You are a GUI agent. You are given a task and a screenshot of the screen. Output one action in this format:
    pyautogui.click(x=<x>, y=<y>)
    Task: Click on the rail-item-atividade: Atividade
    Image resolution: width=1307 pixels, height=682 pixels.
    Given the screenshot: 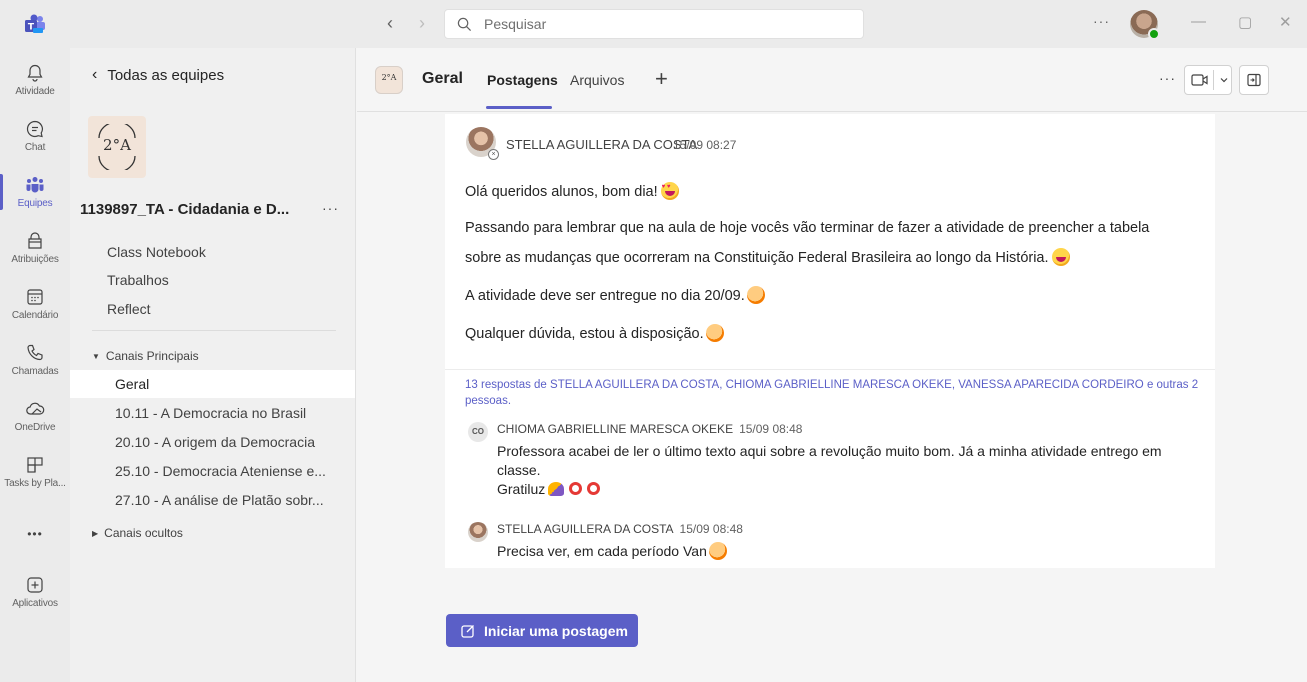 What is the action you would take?
    pyautogui.click(x=35, y=80)
    